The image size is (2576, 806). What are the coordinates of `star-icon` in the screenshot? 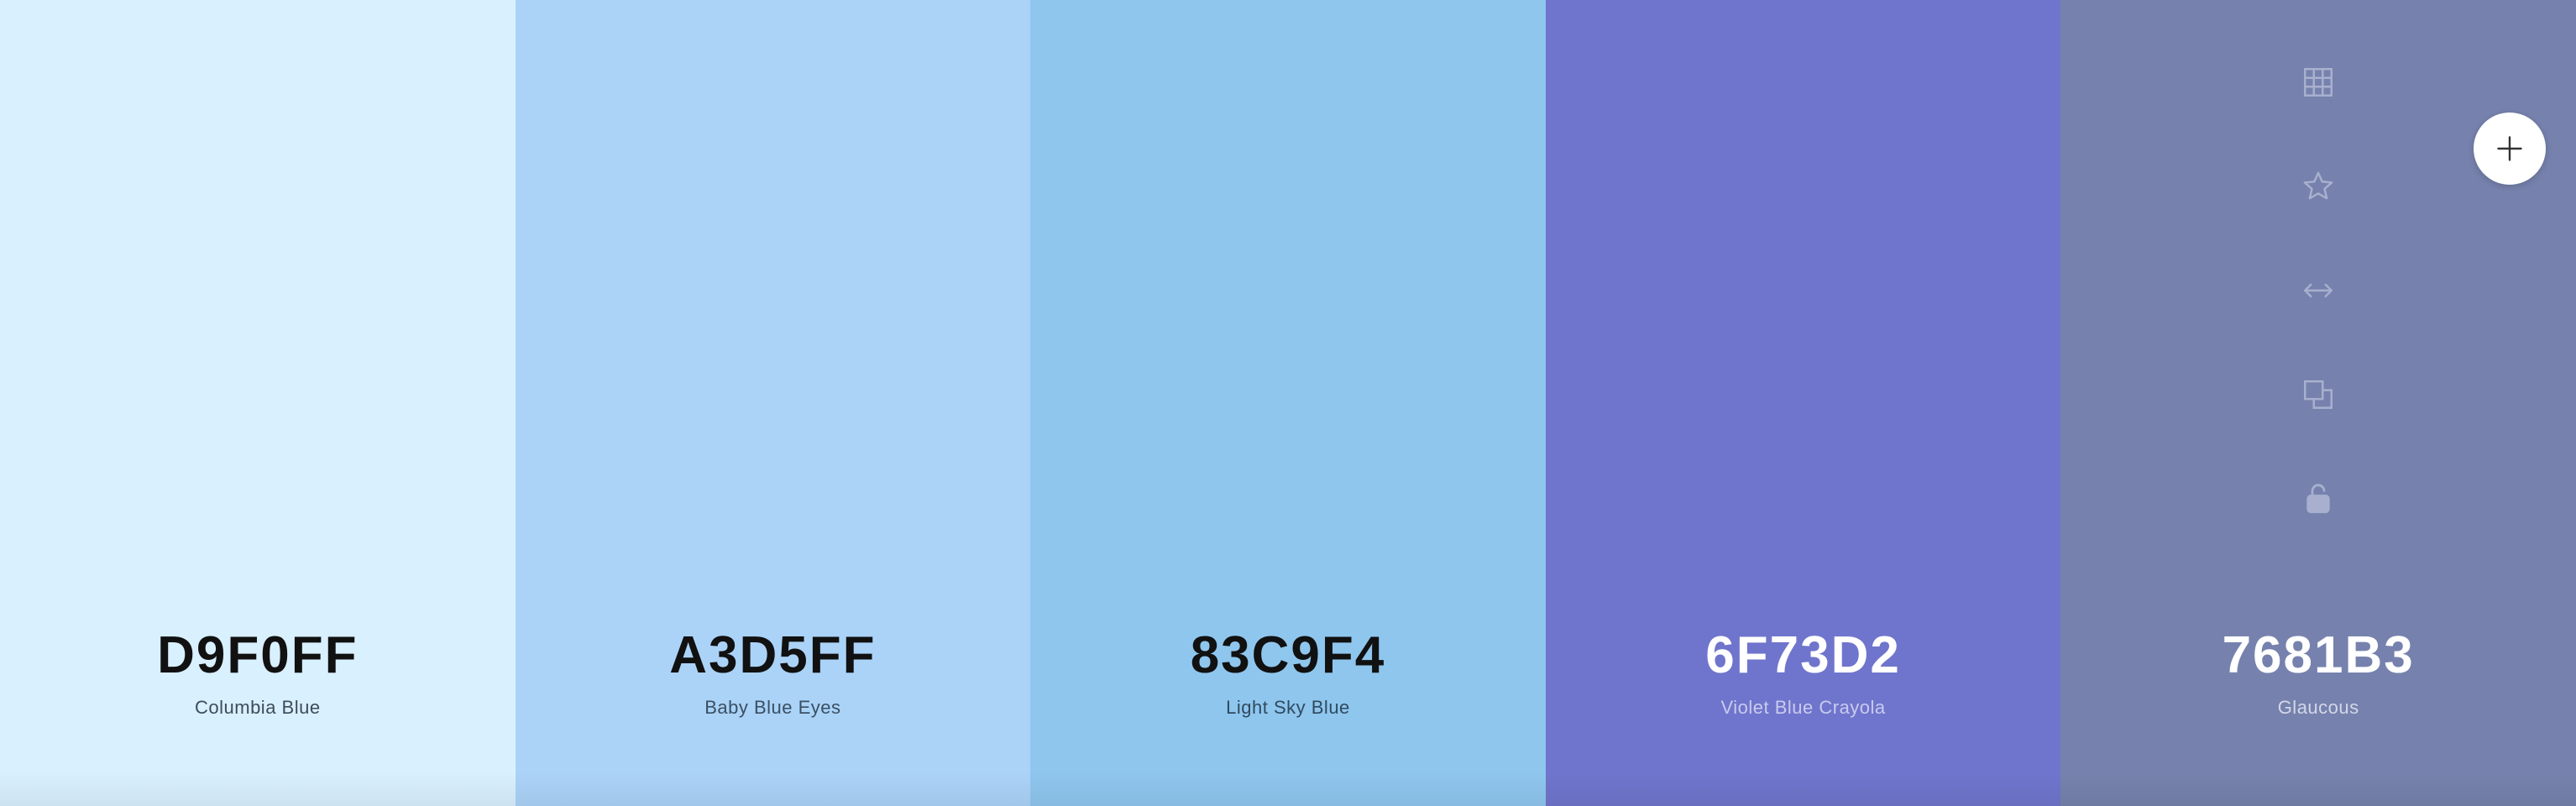 It's located at (2318, 185).